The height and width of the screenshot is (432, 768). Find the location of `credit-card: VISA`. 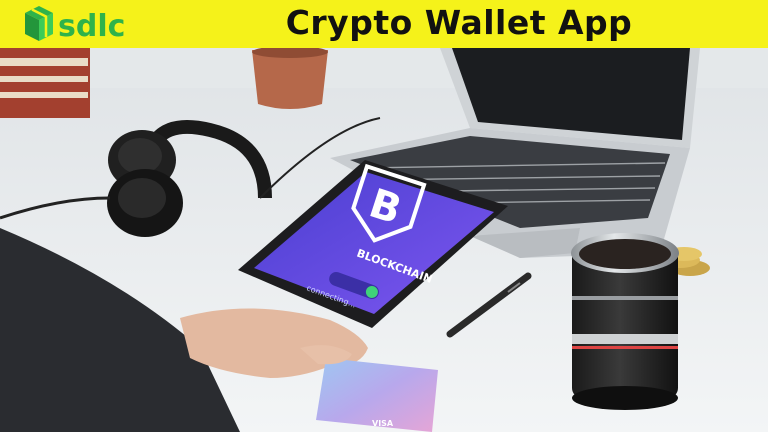

credit-card: VISA is located at coordinates (377, 395).